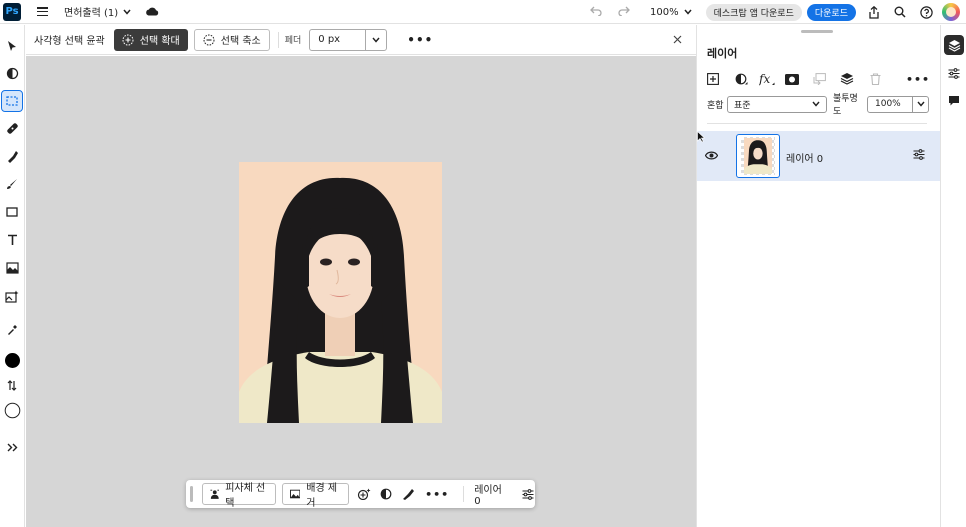  I want to click on undo-icon, so click(596, 12).